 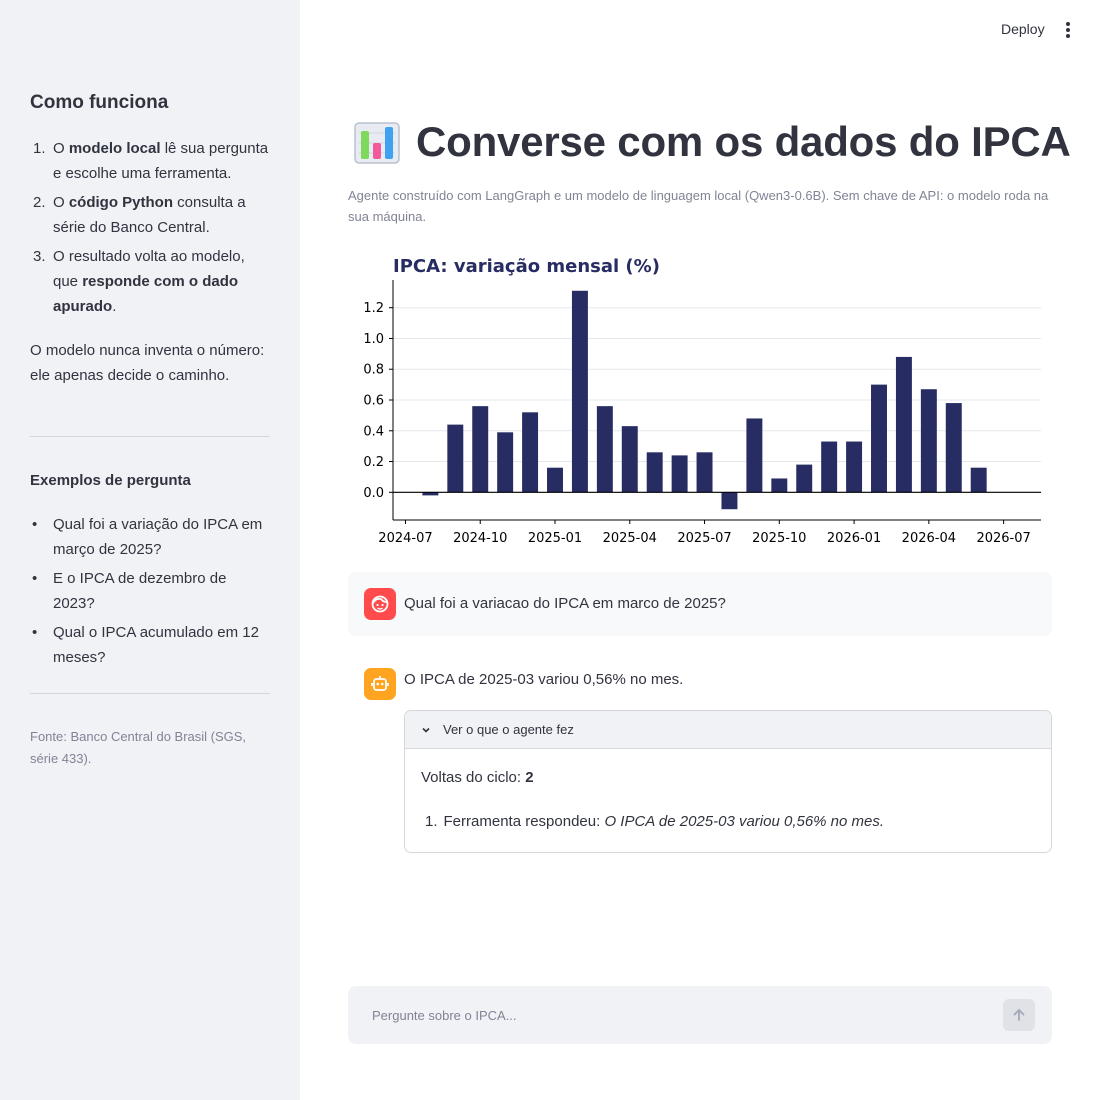 What do you see at coordinates (508, 729) in the screenshot?
I see `expander-label: Ver o que o agente fez` at bounding box center [508, 729].